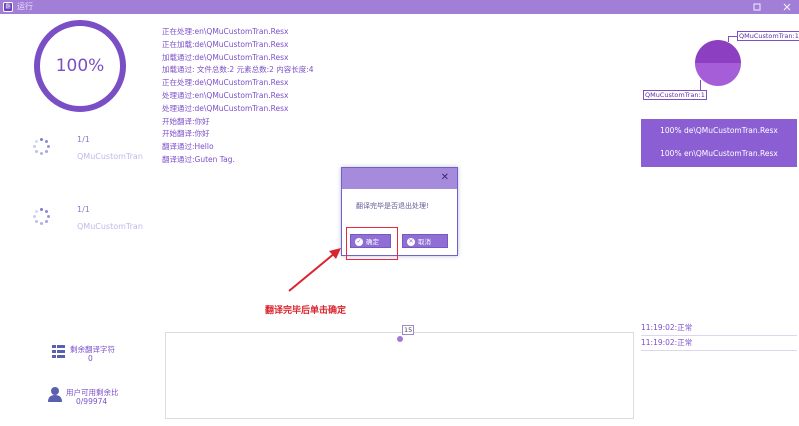 The height and width of the screenshot is (426, 799). I want to click on annotation-arrow-icon, so click(314, 270).